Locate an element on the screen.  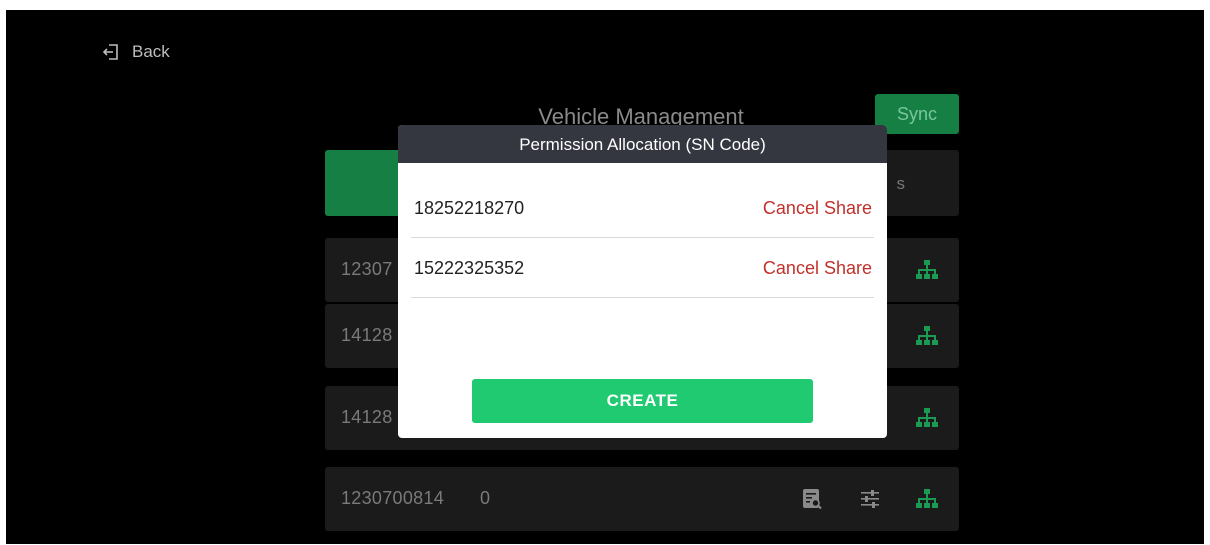
back-button: Back is located at coordinates (136, 52).